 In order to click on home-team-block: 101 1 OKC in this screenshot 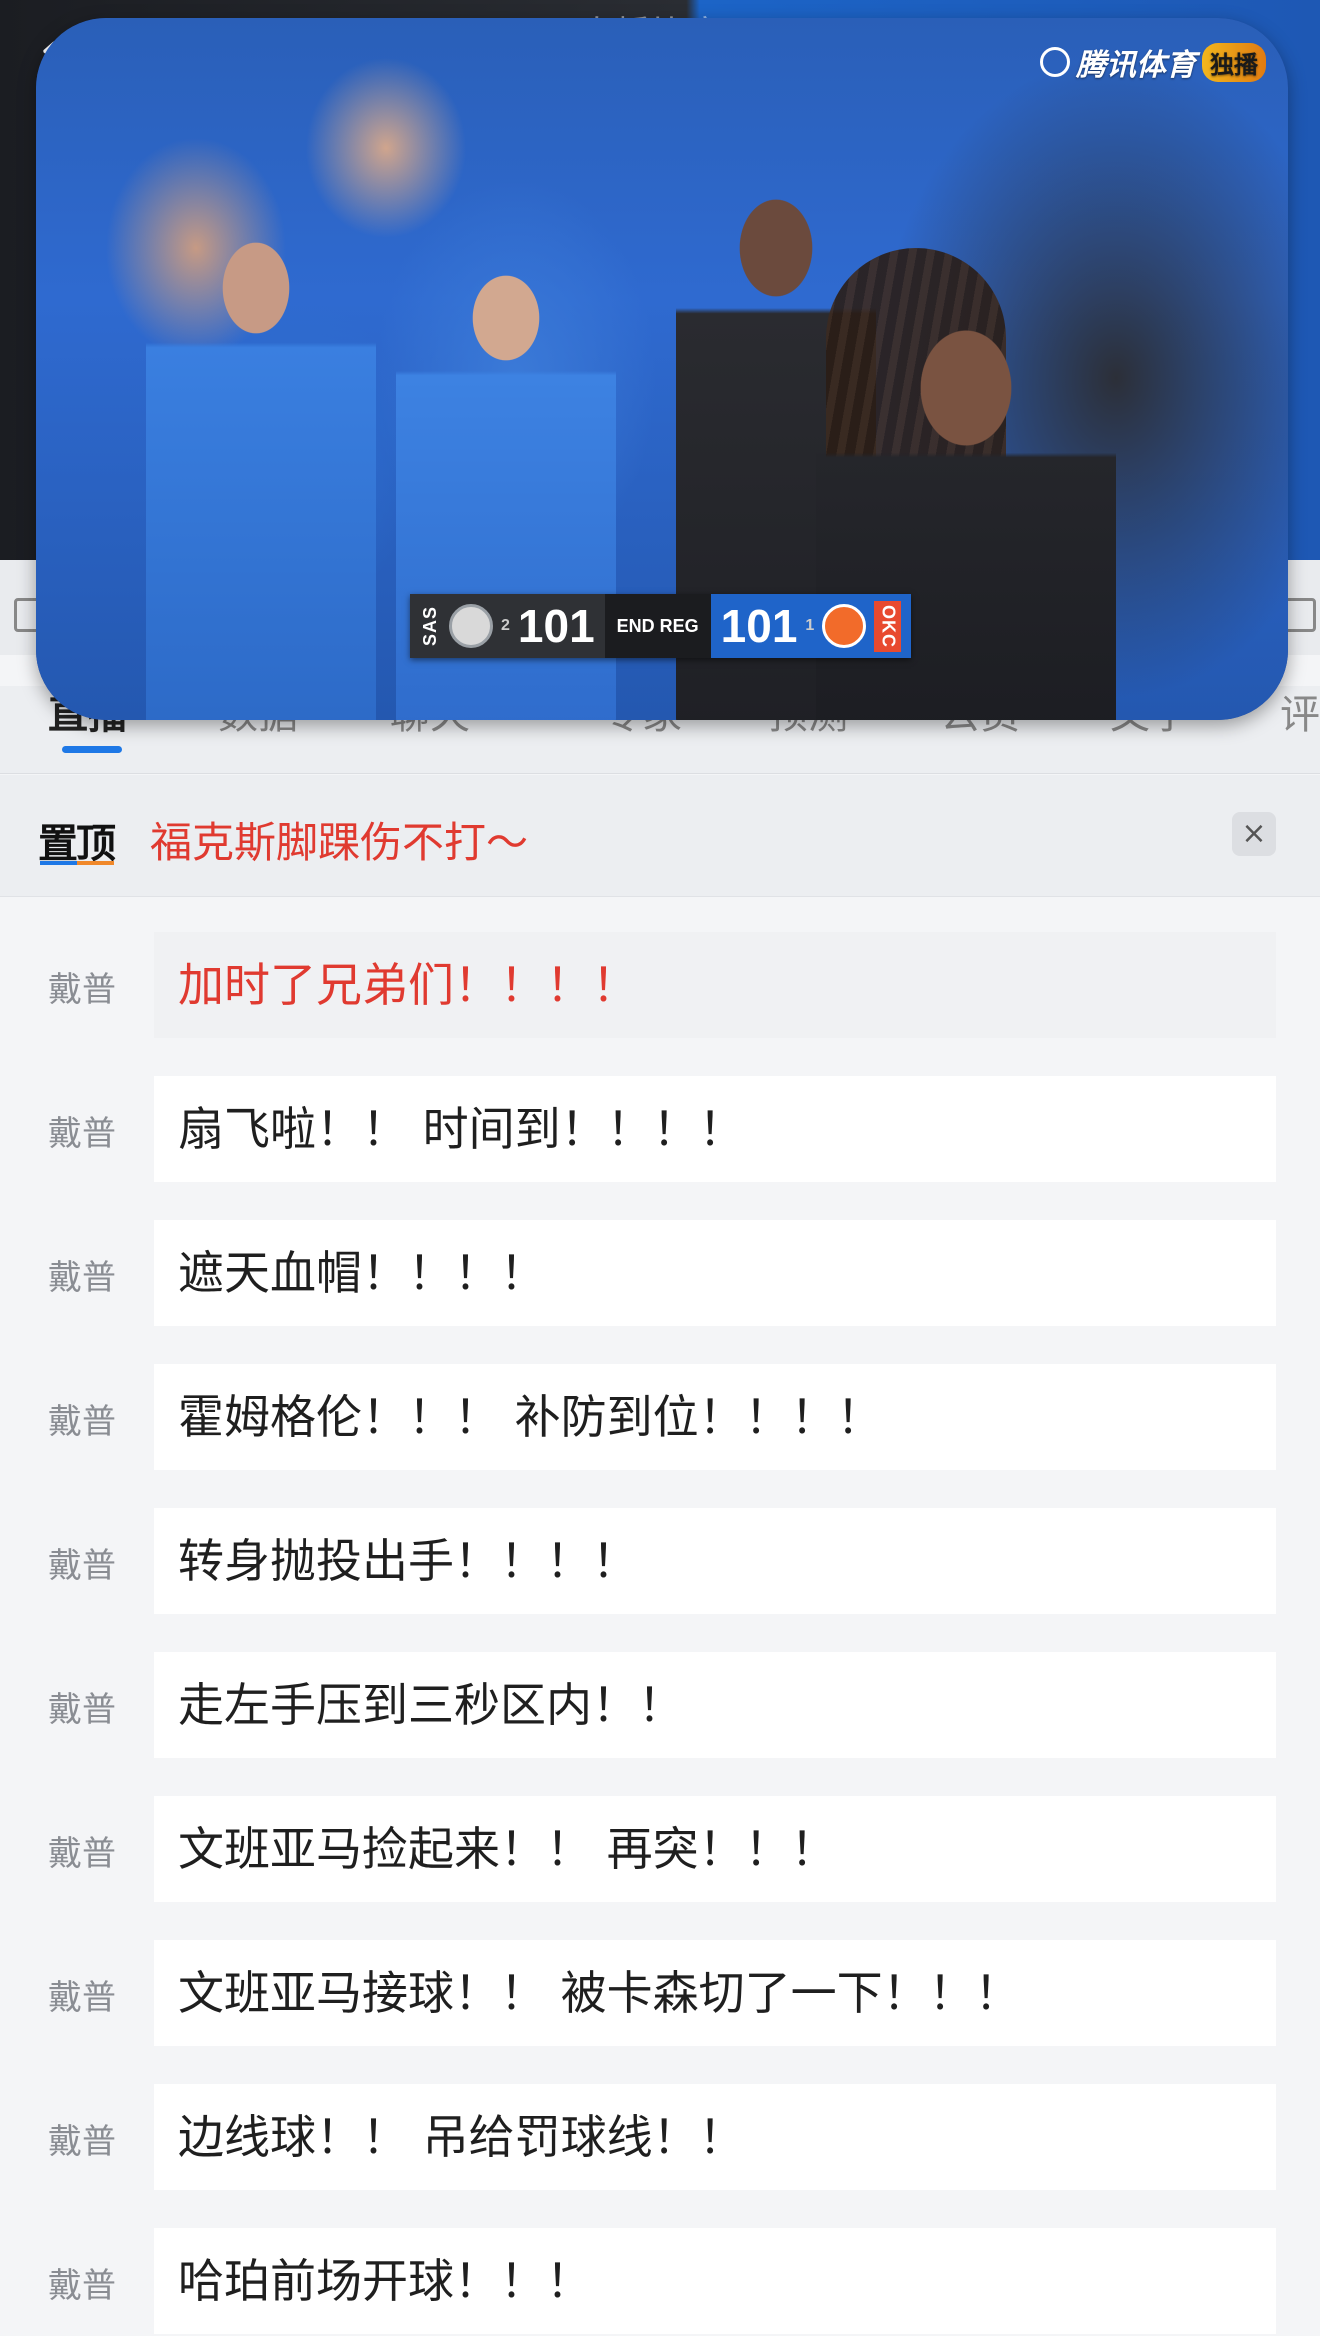, I will do `click(811, 626)`.